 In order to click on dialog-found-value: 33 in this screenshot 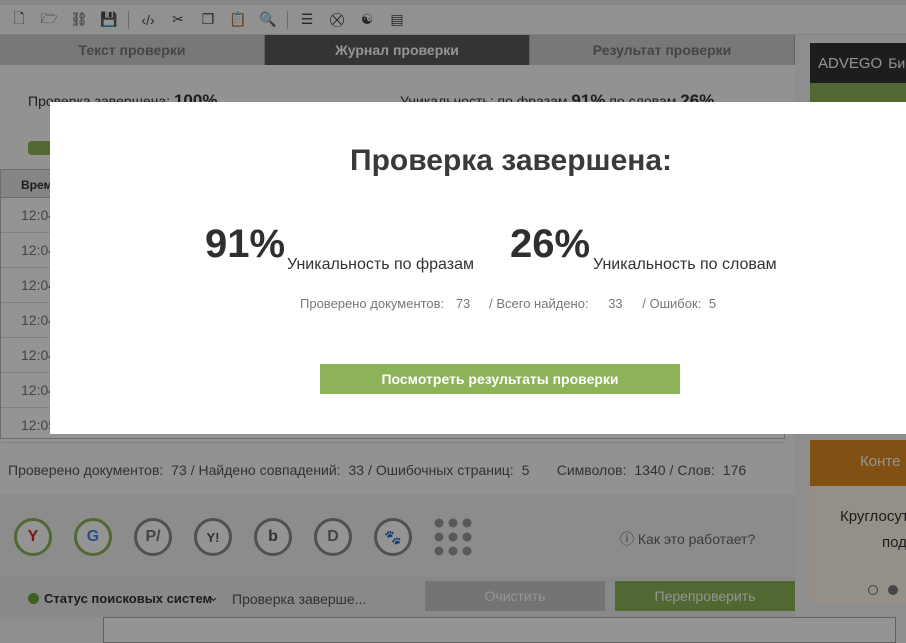, I will do `click(615, 303)`.